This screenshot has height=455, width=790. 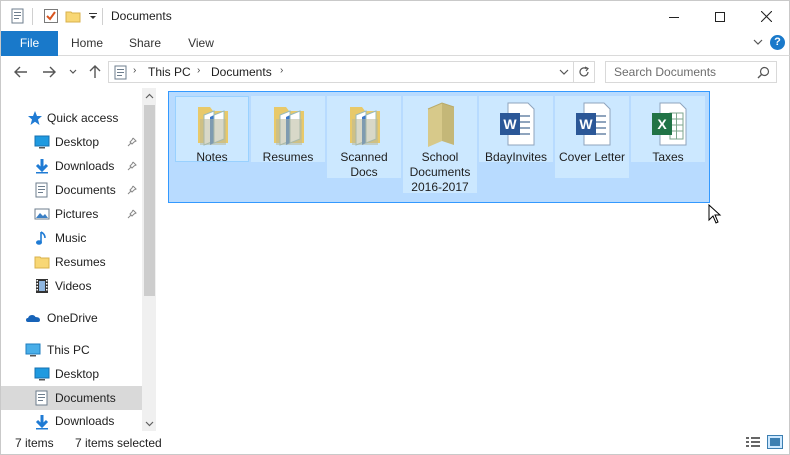 I want to click on videos-icon, so click(x=42, y=286).